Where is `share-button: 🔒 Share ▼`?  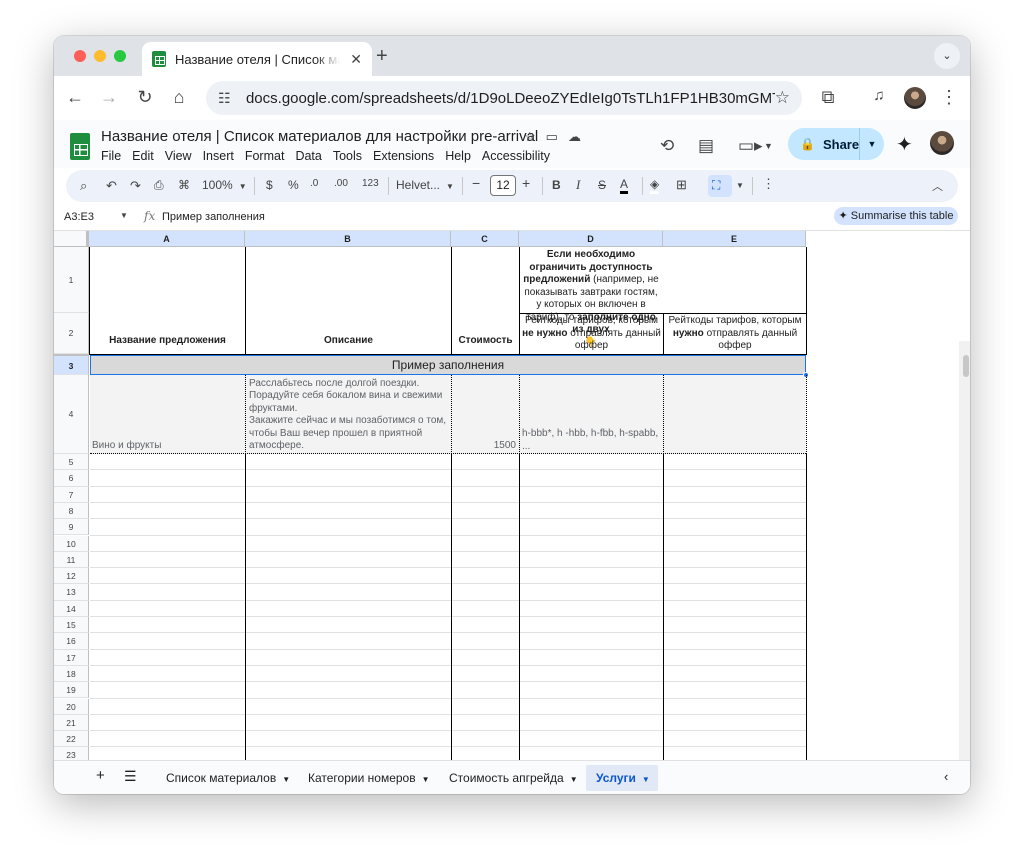
share-button: 🔒 Share ▼ is located at coordinates (836, 144).